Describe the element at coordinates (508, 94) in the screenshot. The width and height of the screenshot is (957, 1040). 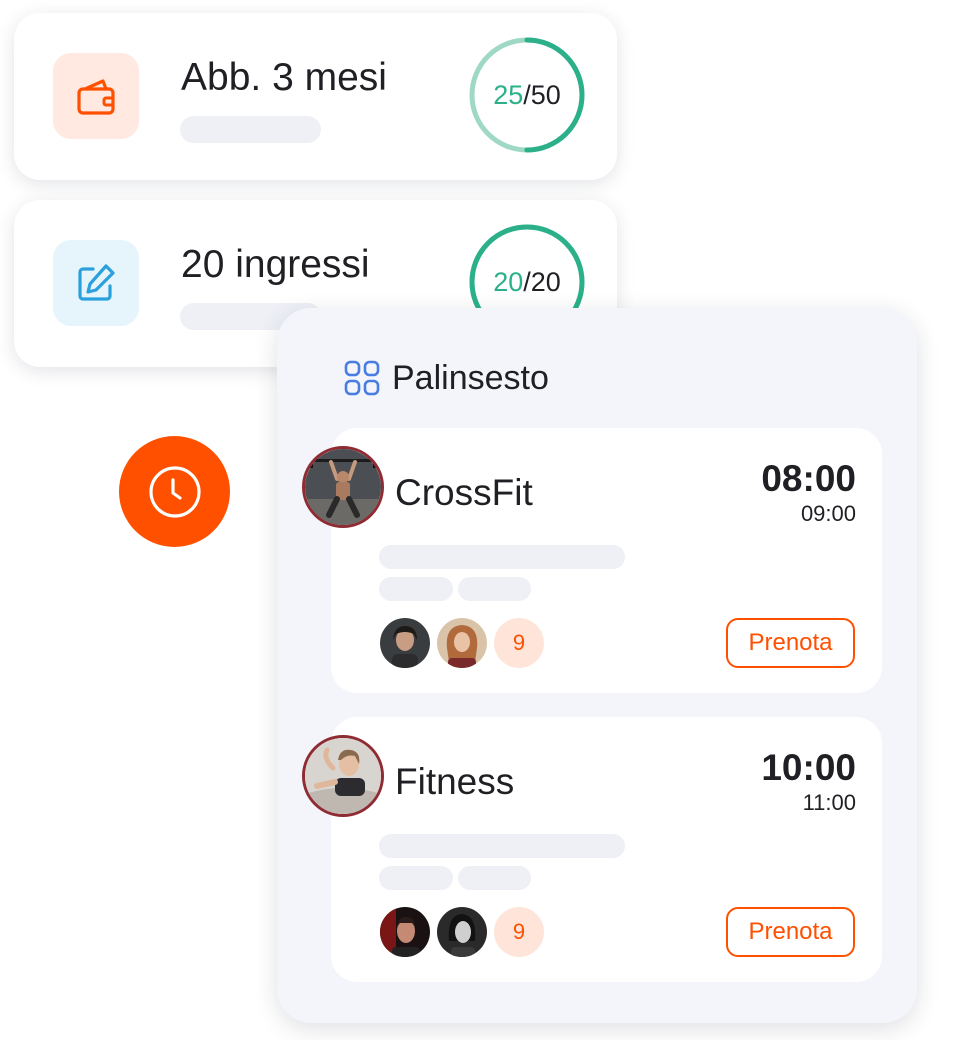
I see `used-count: 25` at that location.